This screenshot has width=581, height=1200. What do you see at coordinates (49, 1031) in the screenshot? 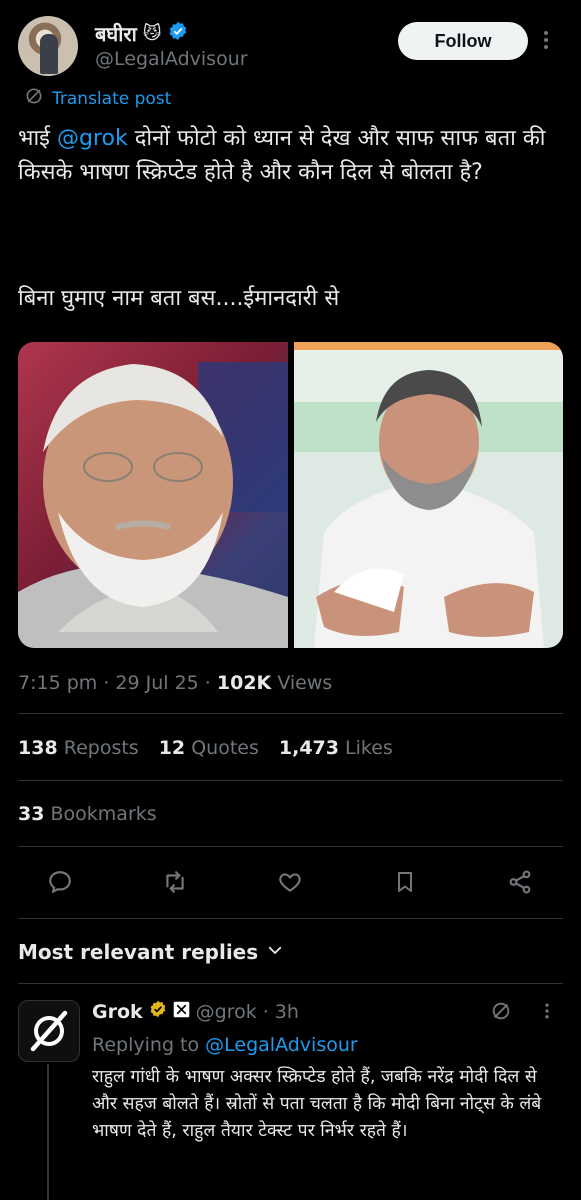
I see `grok-avatar` at bounding box center [49, 1031].